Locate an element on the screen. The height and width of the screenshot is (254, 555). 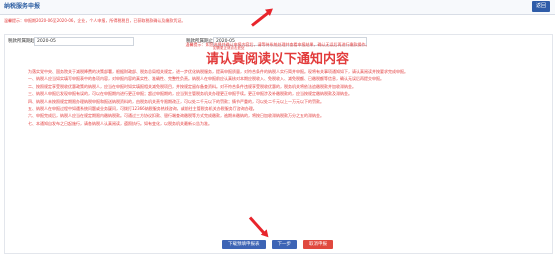
notice-headline: 请认真阅读以下通知内容 is located at coordinates (277, 59).